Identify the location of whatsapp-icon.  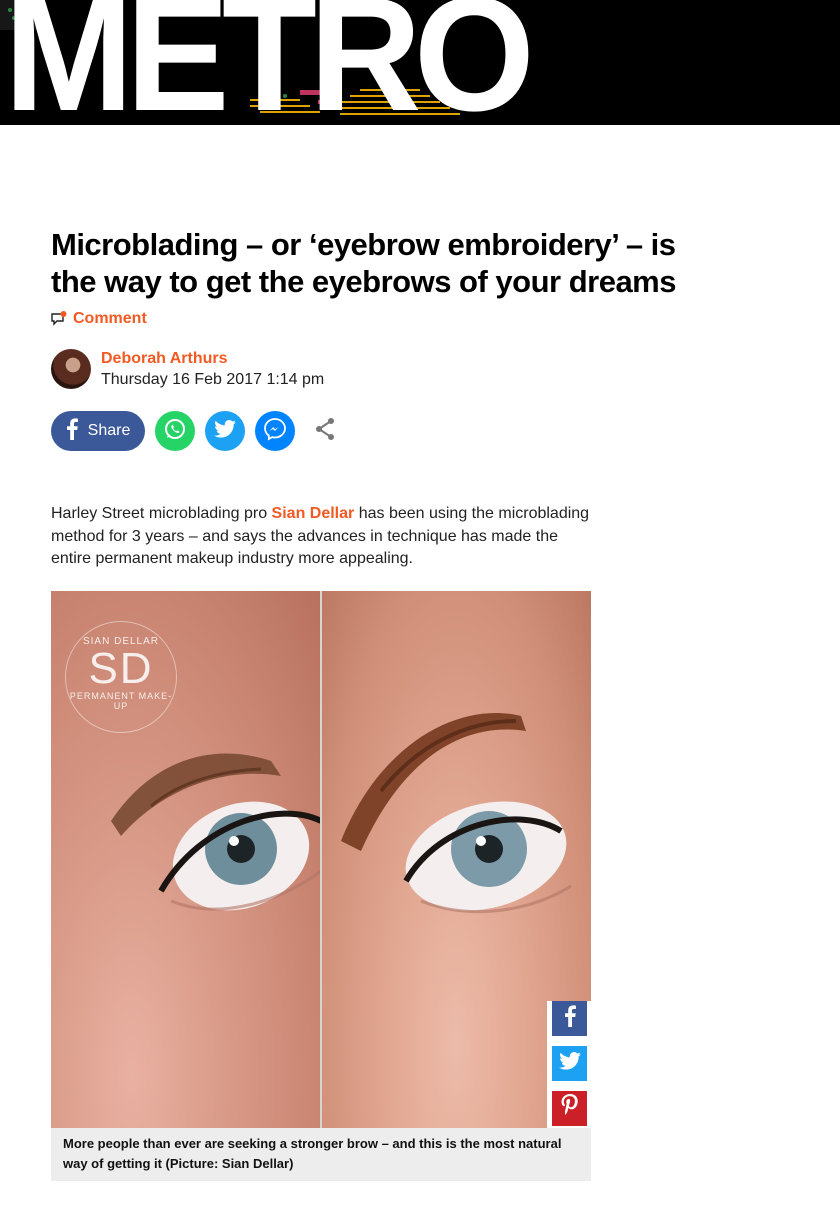
(175, 431).